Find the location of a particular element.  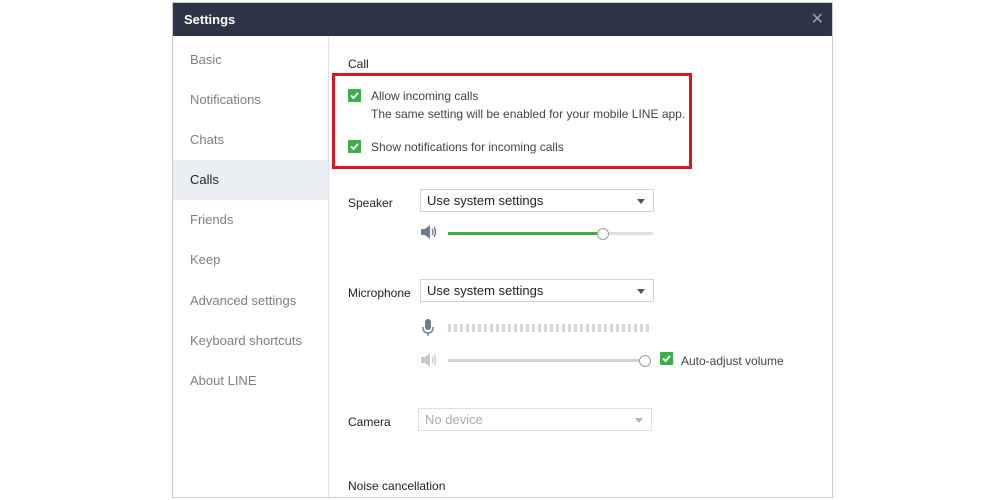

microphone-select: Use system settings is located at coordinates (537, 290).